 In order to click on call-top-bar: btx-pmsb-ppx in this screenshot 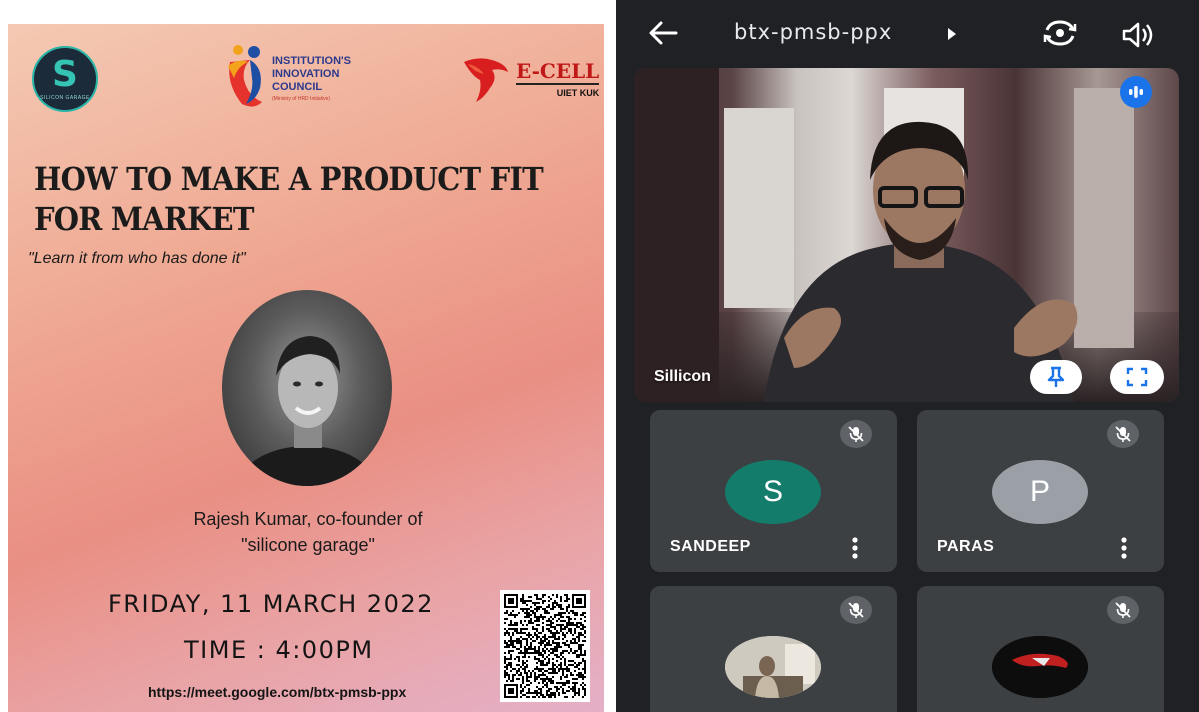, I will do `click(907, 33)`.